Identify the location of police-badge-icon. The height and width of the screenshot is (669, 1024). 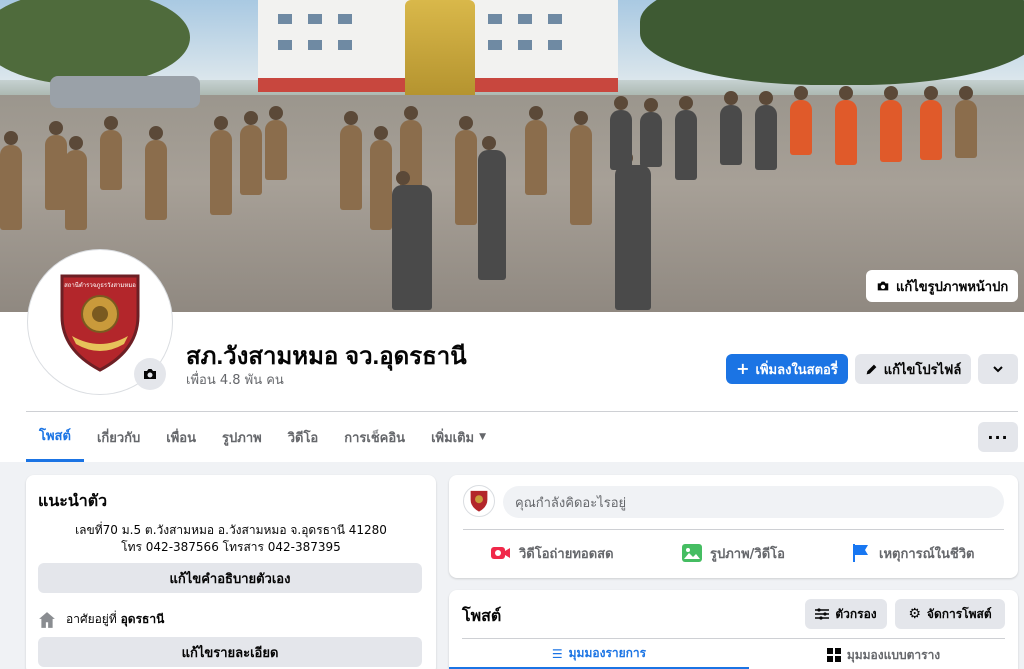
(479, 501).